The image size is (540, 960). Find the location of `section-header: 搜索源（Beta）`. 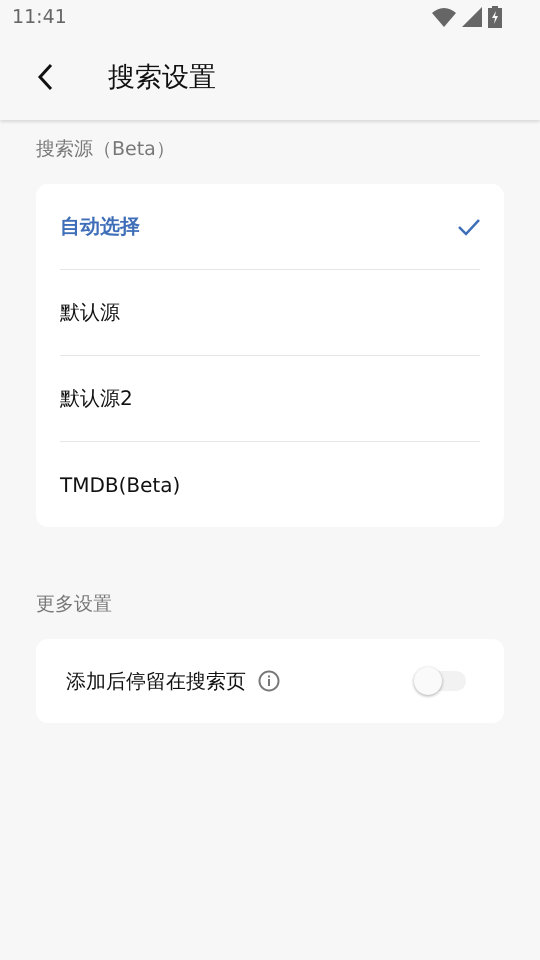

section-header: 搜索源（Beta） is located at coordinates (105, 149).